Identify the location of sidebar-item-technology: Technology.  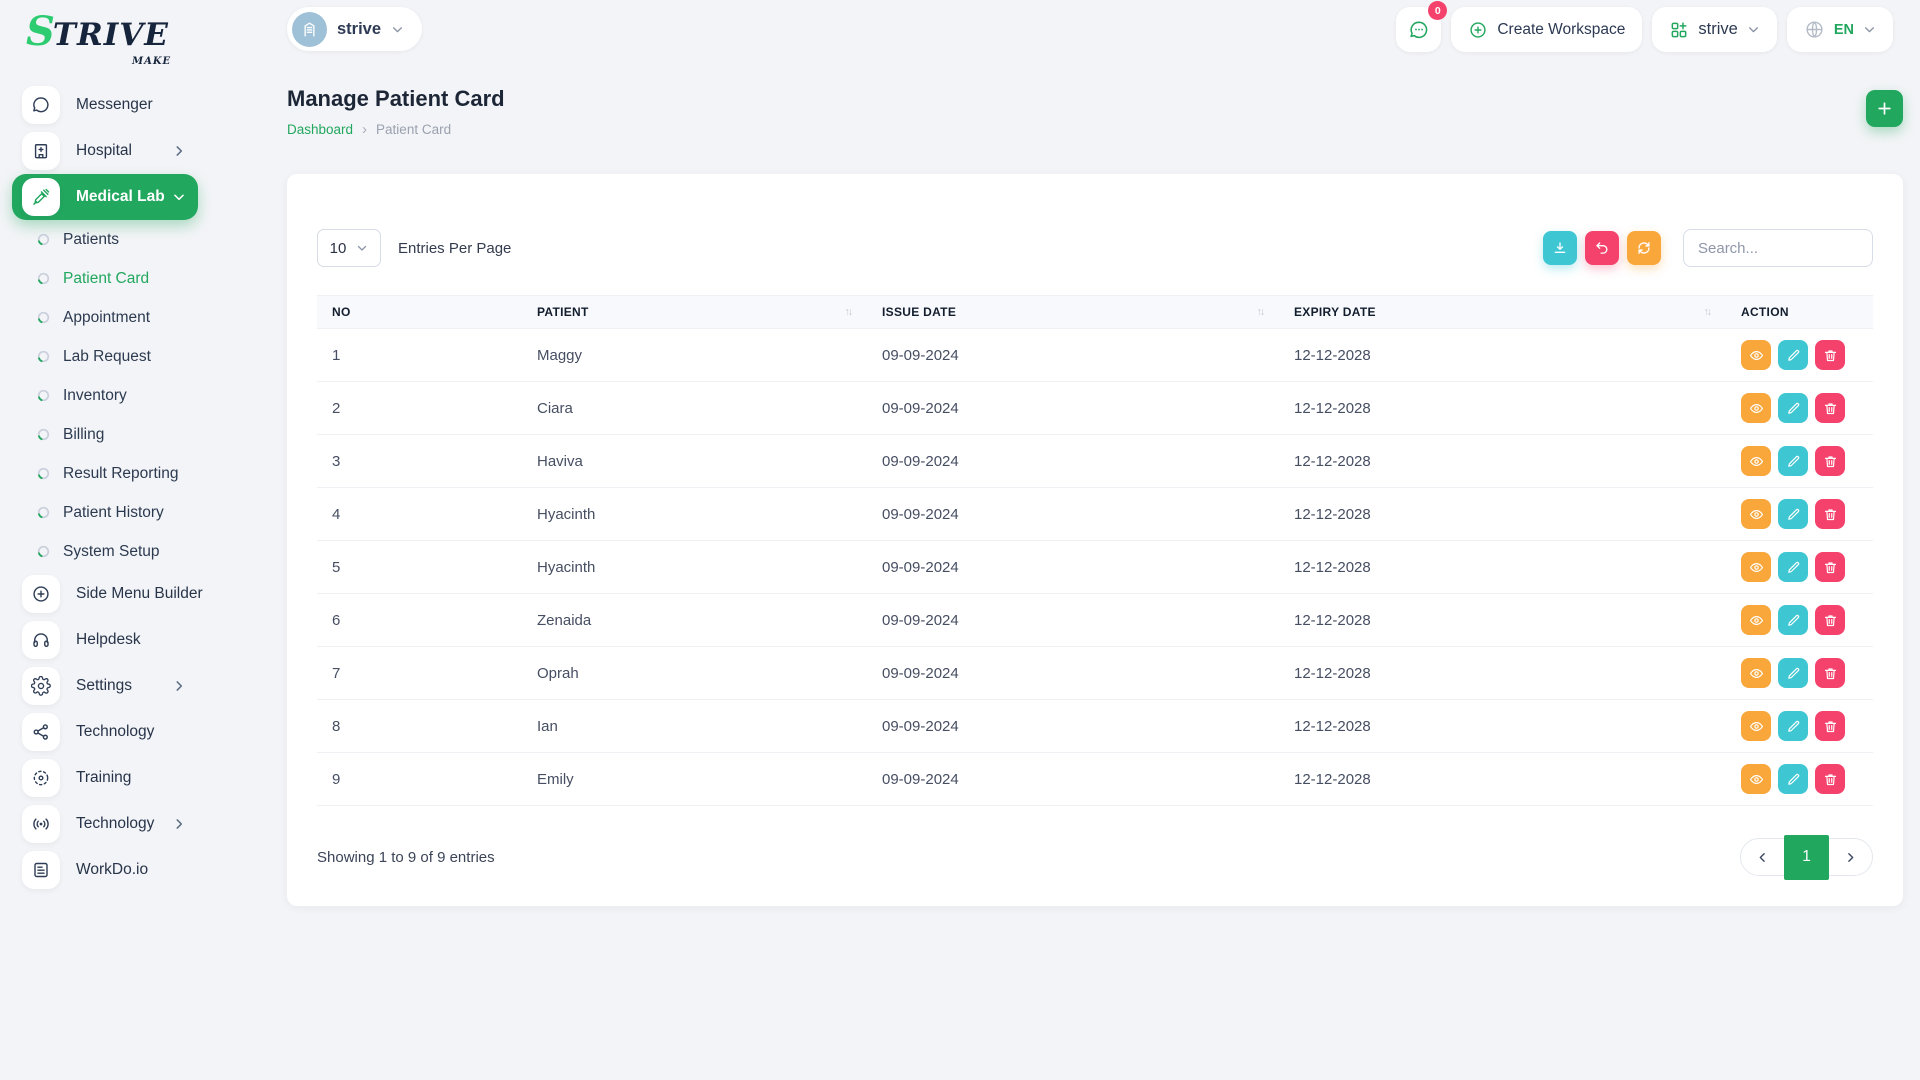
(99, 732).